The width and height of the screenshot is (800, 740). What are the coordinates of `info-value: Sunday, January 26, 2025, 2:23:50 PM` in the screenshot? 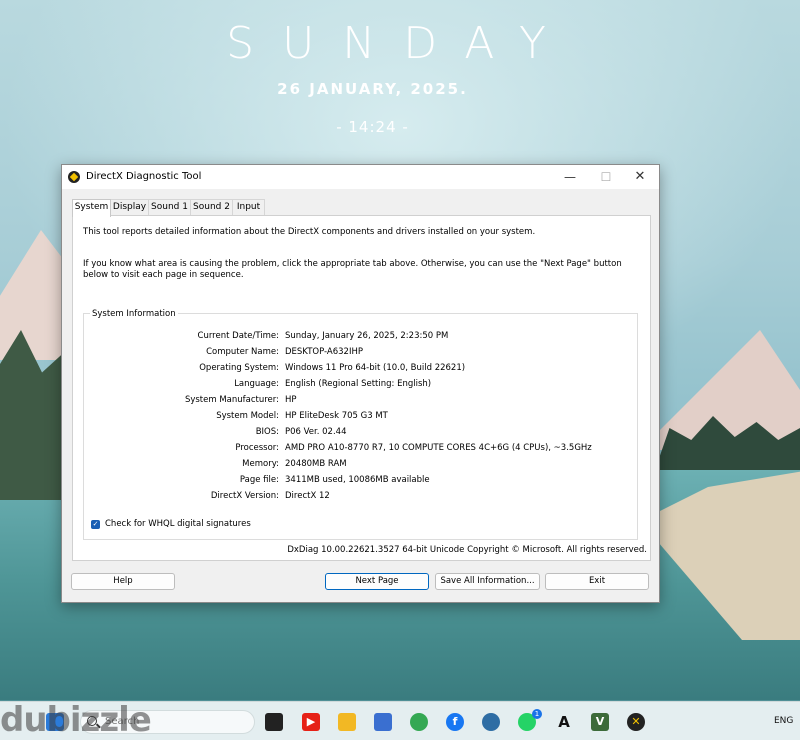 It's located at (367, 336).